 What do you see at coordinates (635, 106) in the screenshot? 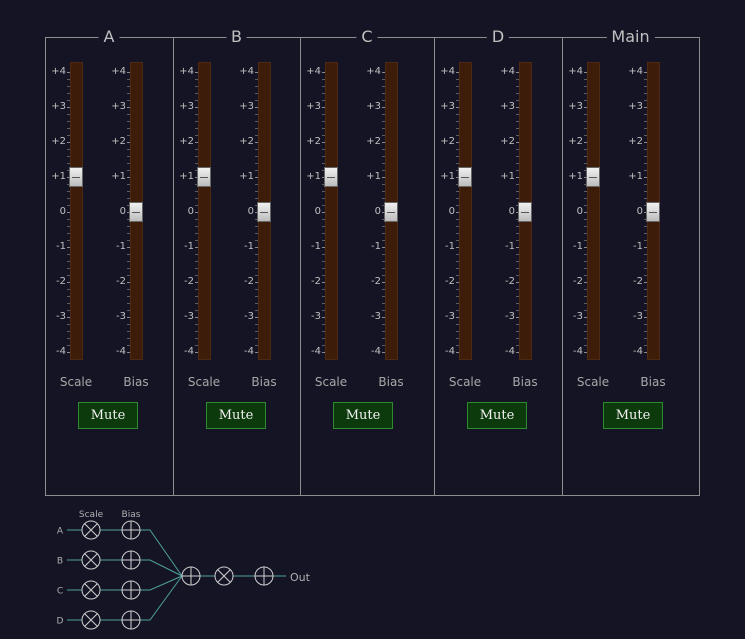
I see `channel-main-bias-tick-label: +3` at bounding box center [635, 106].